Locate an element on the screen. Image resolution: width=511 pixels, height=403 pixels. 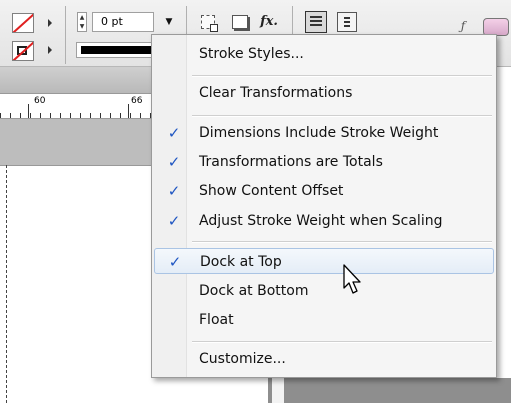
menu-item-label: Adjust Stroke Weight when Scaling is located at coordinates (321, 221).